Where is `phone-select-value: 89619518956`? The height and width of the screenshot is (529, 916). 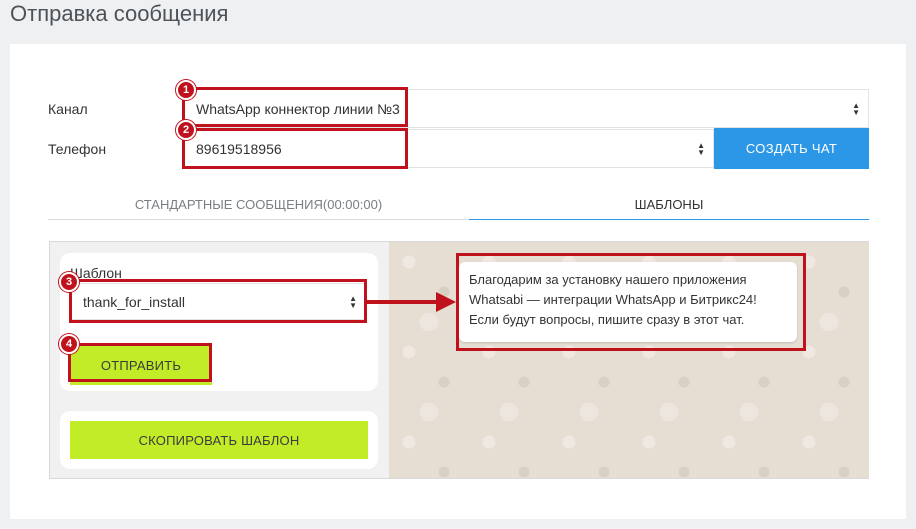 phone-select-value: 89619518956 is located at coordinates (239, 148).